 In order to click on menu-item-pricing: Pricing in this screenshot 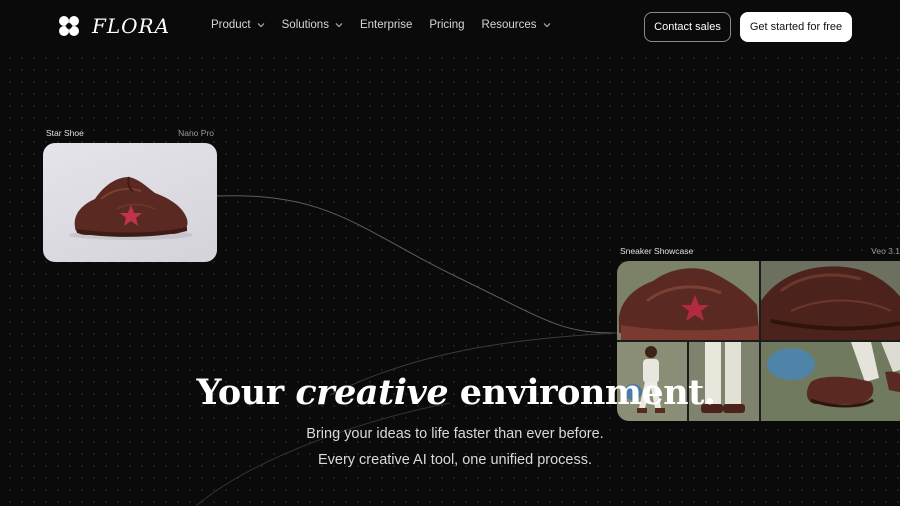, I will do `click(446, 25)`.